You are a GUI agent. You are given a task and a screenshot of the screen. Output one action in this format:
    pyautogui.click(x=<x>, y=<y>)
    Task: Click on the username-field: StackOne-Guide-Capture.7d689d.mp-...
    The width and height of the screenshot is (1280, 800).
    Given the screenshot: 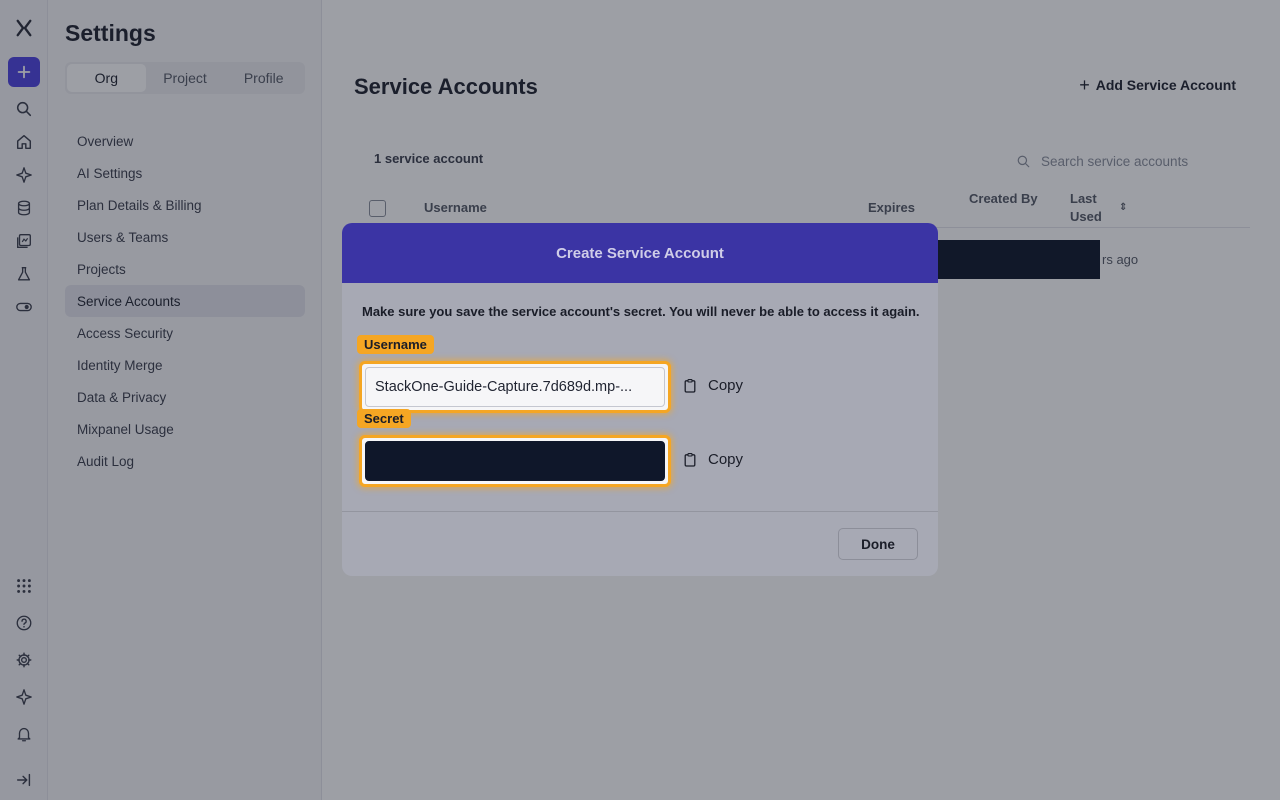 What is the action you would take?
    pyautogui.click(x=515, y=387)
    